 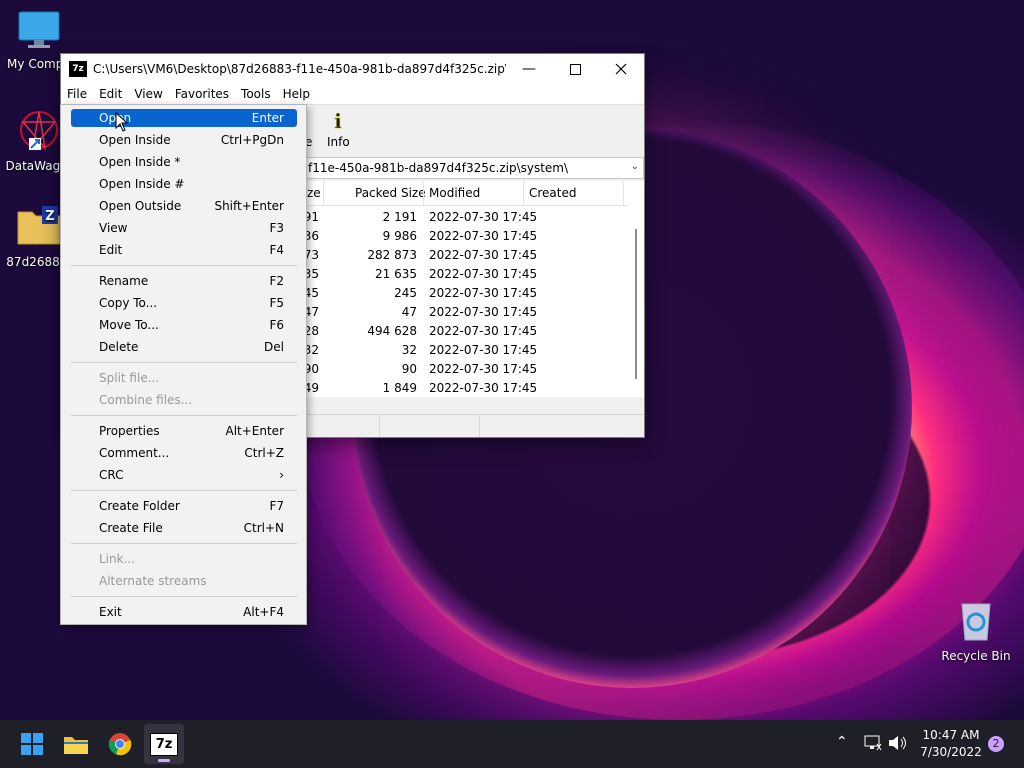 I want to click on taskbar-file-explorer, so click(x=76, y=744).